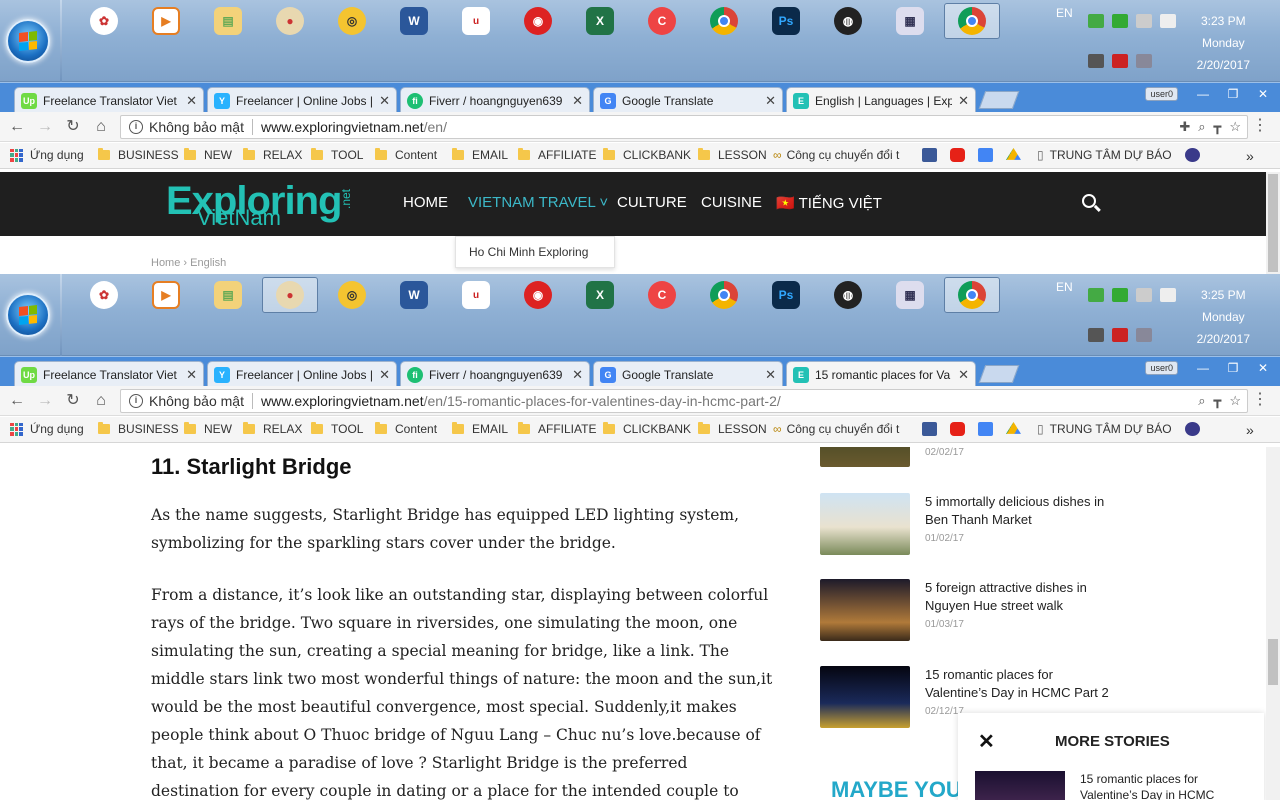  I want to click on taskbar-app-reel: ◎, so click(352, 295).